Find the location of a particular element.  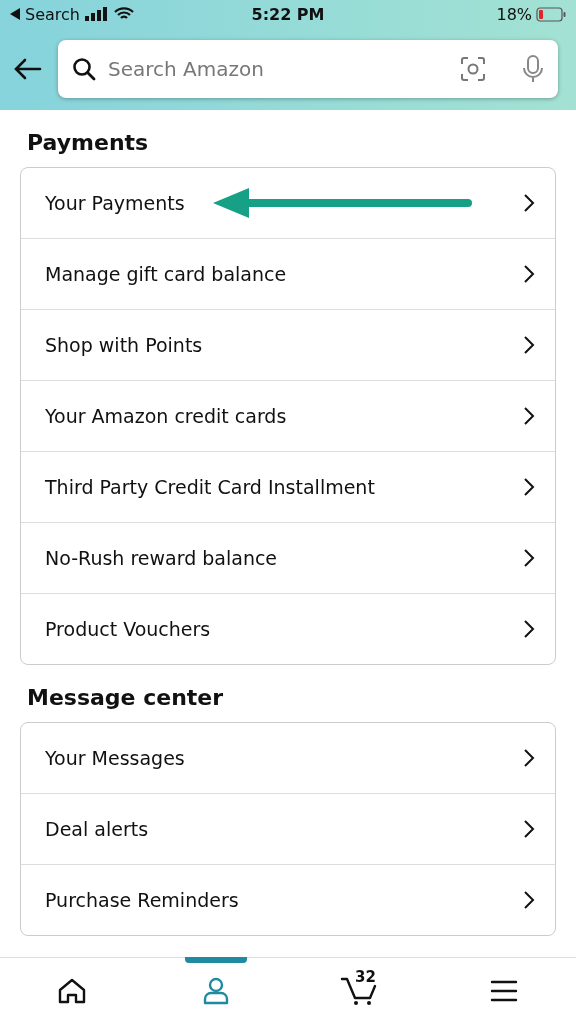

menu-row: Your Messages is located at coordinates (288, 758).